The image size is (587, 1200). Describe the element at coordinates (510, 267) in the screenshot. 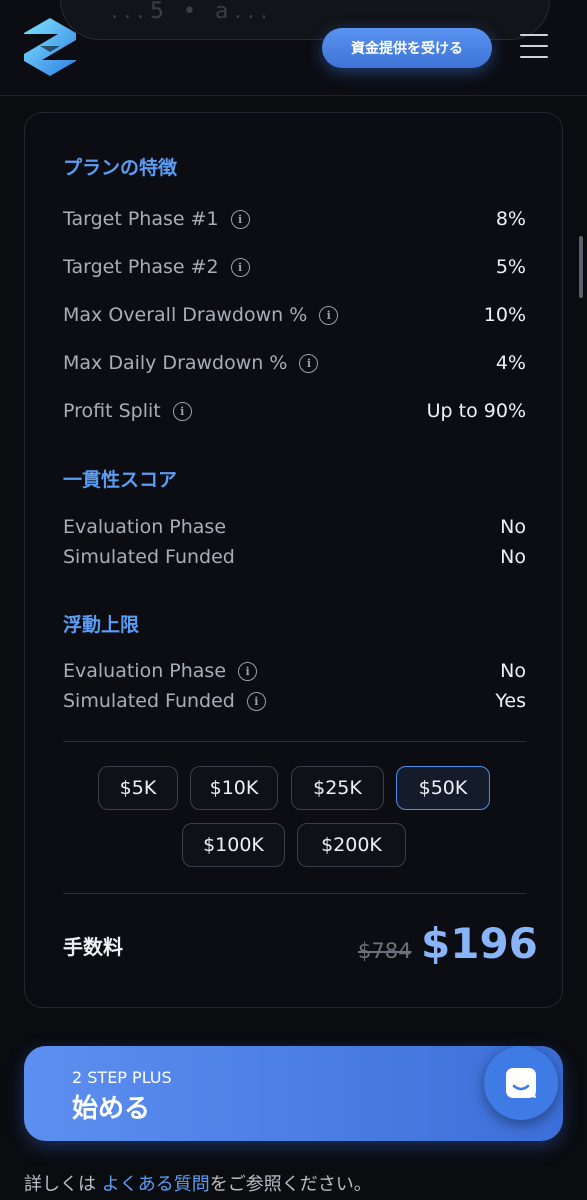

I see `feature-value: 5%` at that location.